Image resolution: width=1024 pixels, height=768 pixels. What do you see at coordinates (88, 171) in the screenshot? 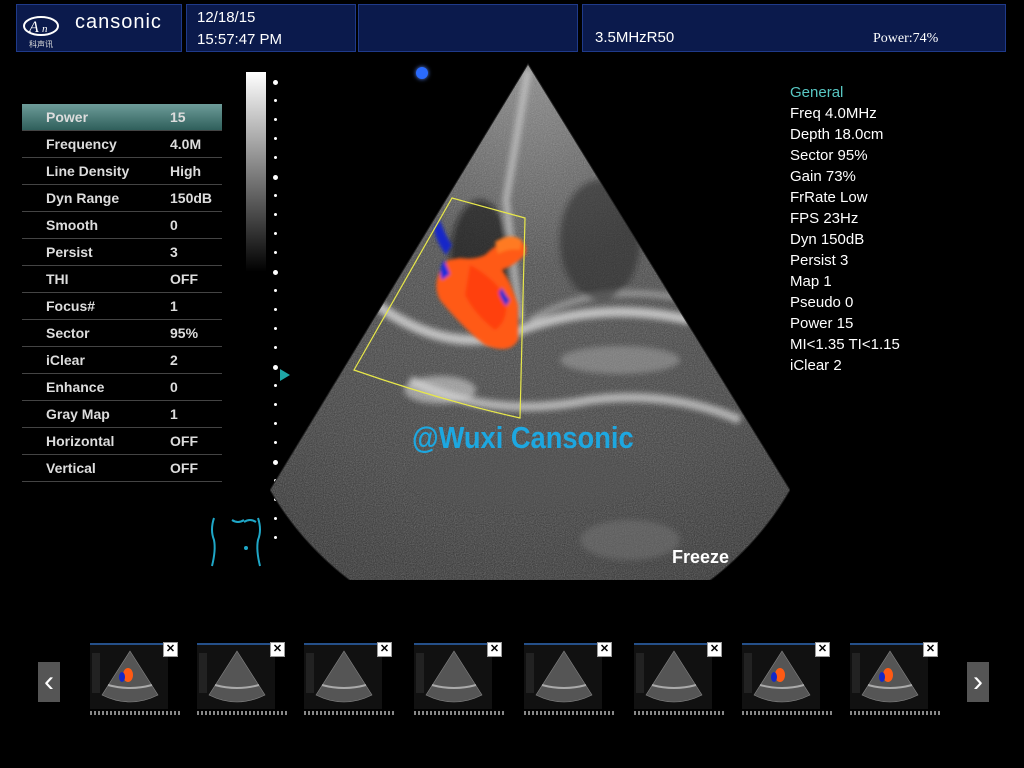
I see `param-name: Line Density` at bounding box center [88, 171].